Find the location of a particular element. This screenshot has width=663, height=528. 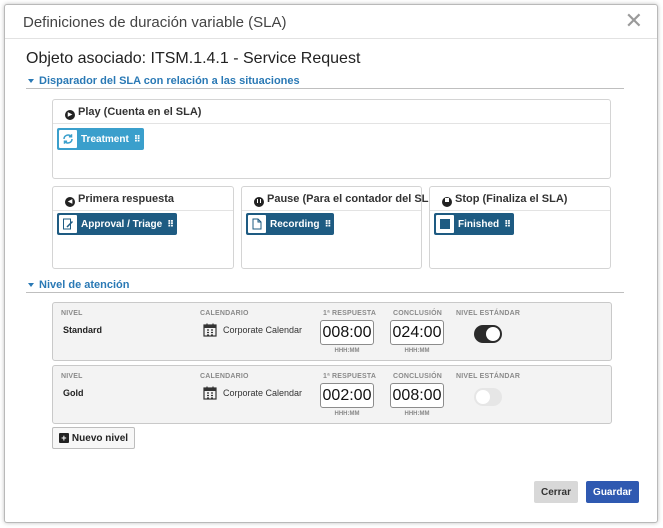

first-response-panel: ◀ Primera respuesta Approval / Triage ⠿ is located at coordinates (143, 227).